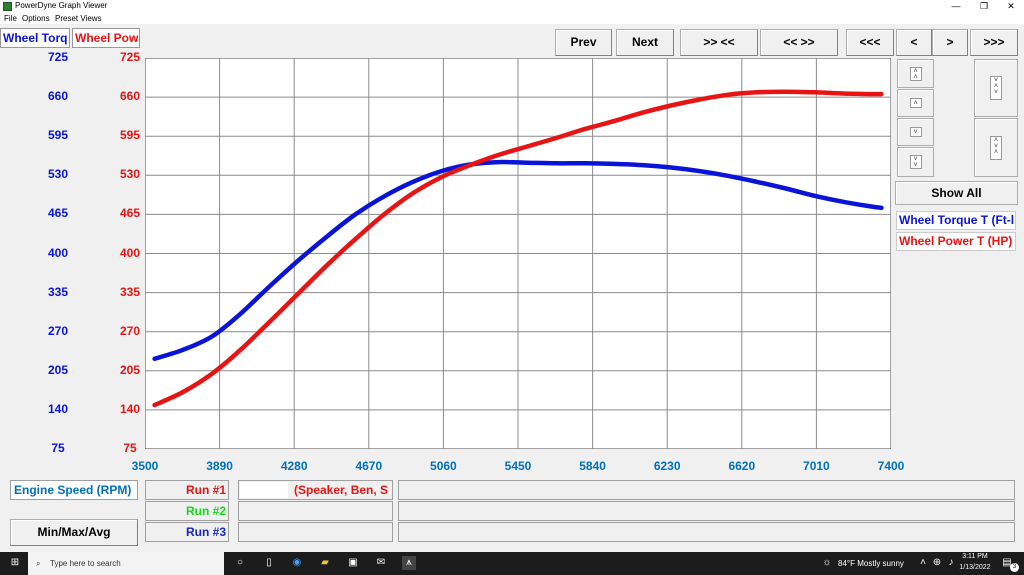 The width and height of the screenshot is (1024, 575). Describe the element at coordinates (409, 563) in the screenshot. I see `powerdyne-taskbar-icon: ⩚` at that location.